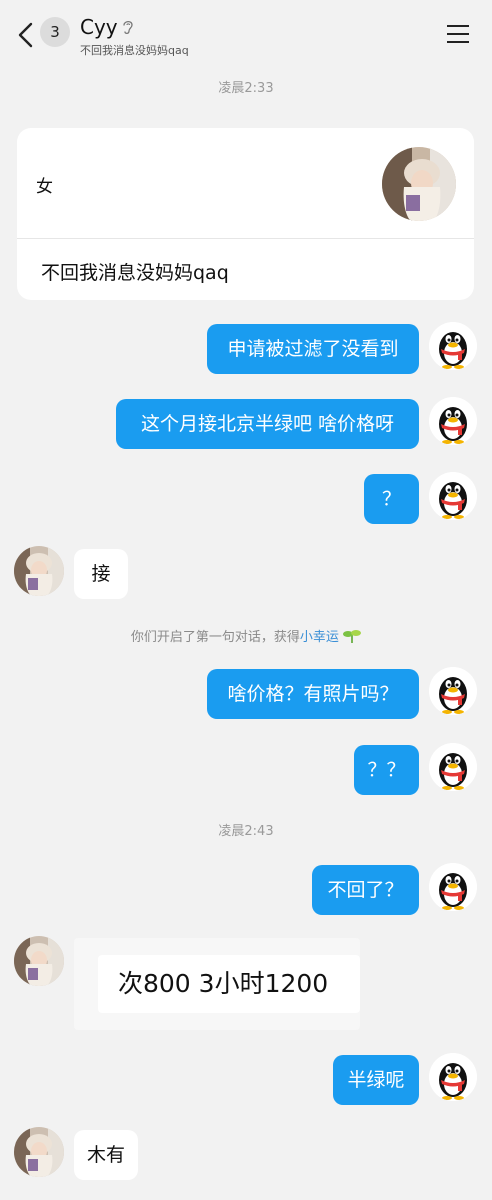 This screenshot has width=492, height=1200. Describe the element at coordinates (134, 50) in the screenshot. I see `contact-signature: 不回我消息没妈妈qaq` at that location.